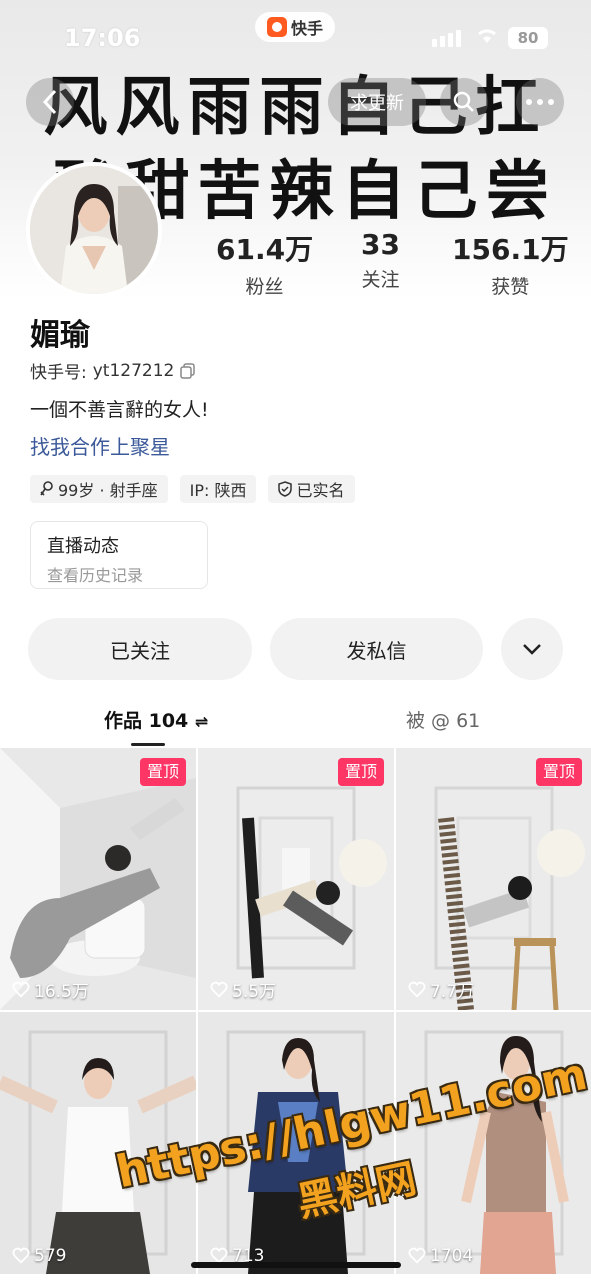  Describe the element at coordinates (276, 27) in the screenshot. I see `kuaishou-logo-icon` at that location.